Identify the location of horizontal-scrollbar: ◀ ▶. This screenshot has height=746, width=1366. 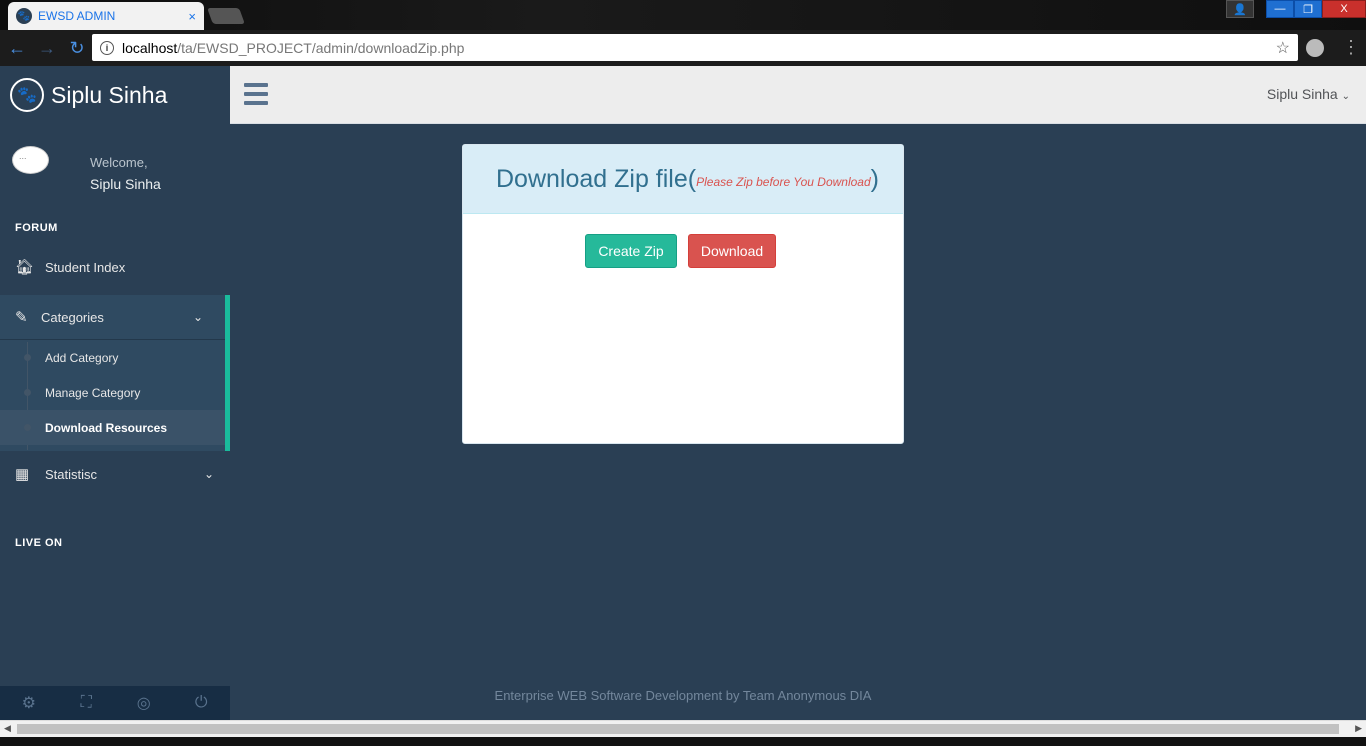
(683, 728).